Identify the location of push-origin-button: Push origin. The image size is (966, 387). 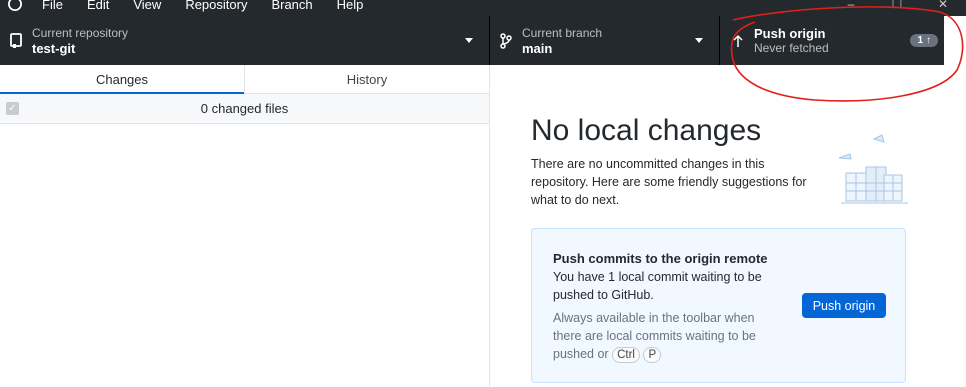
(844, 305).